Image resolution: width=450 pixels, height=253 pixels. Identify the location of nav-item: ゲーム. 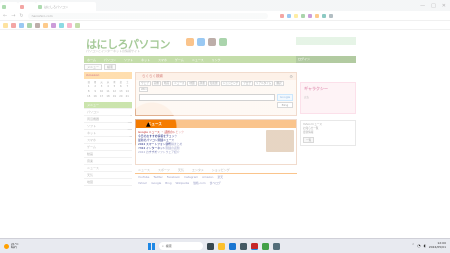
(179, 60).